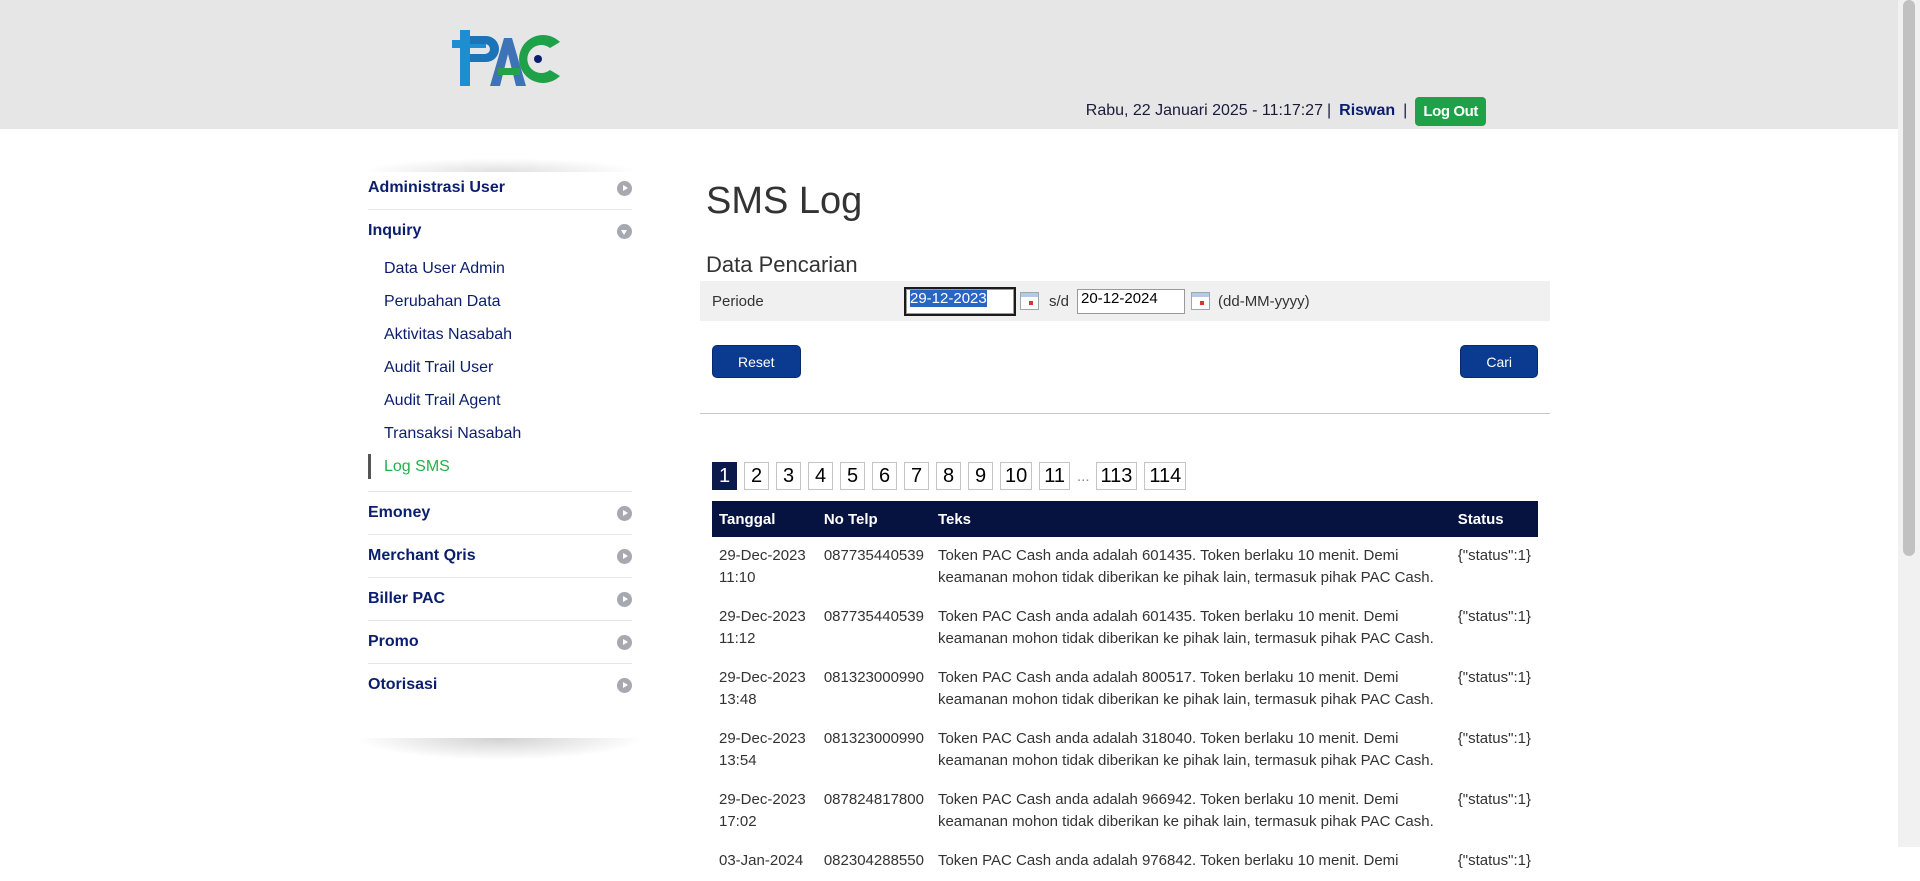  What do you see at coordinates (948, 476) in the screenshot?
I see `page-link-8: 8` at bounding box center [948, 476].